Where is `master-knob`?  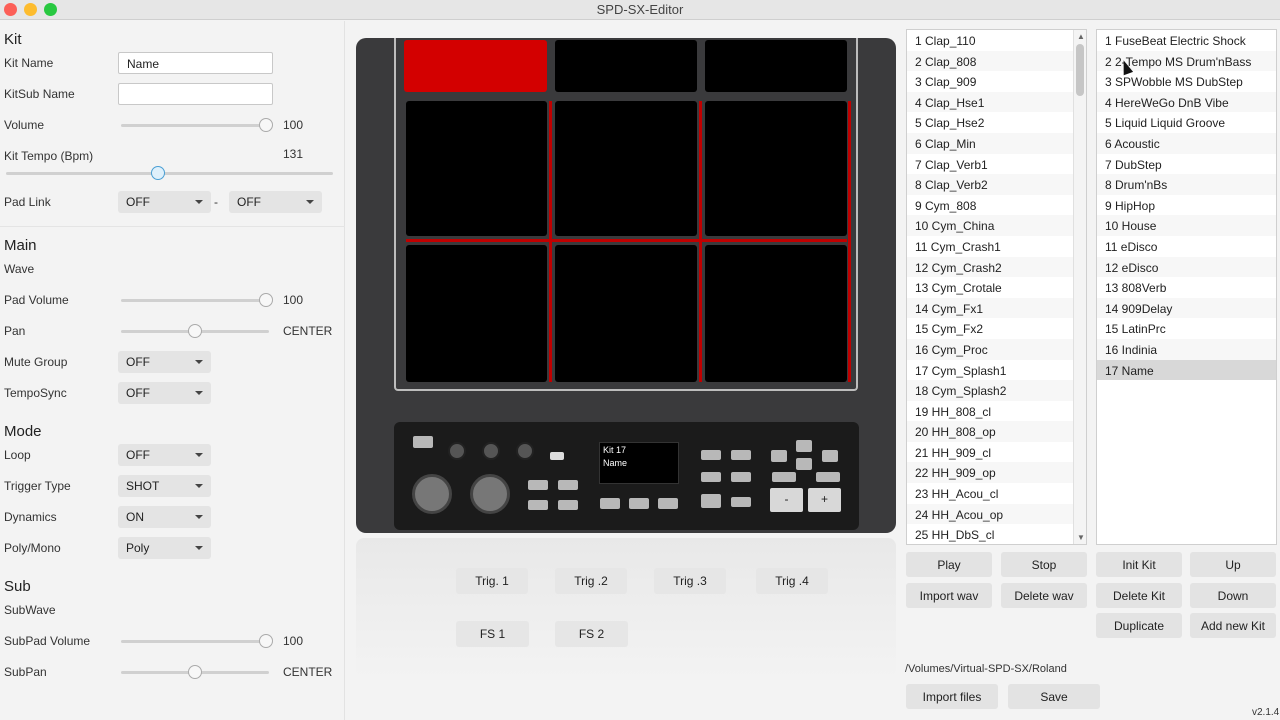
master-knob is located at coordinates (432, 494).